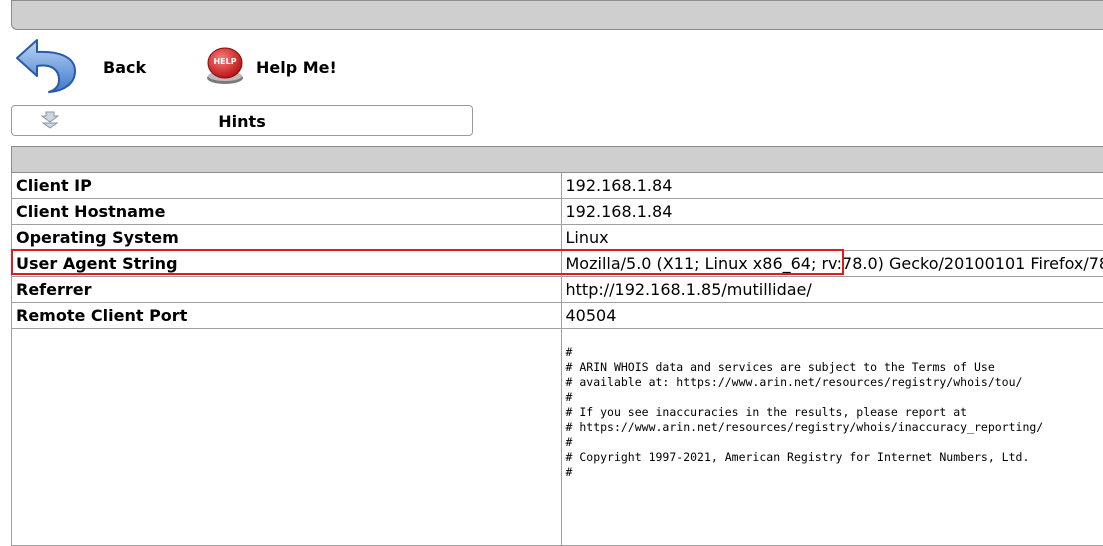 This screenshot has width=1103, height=546. Describe the element at coordinates (224, 61) in the screenshot. I see `svg-text: HELP` at that location.